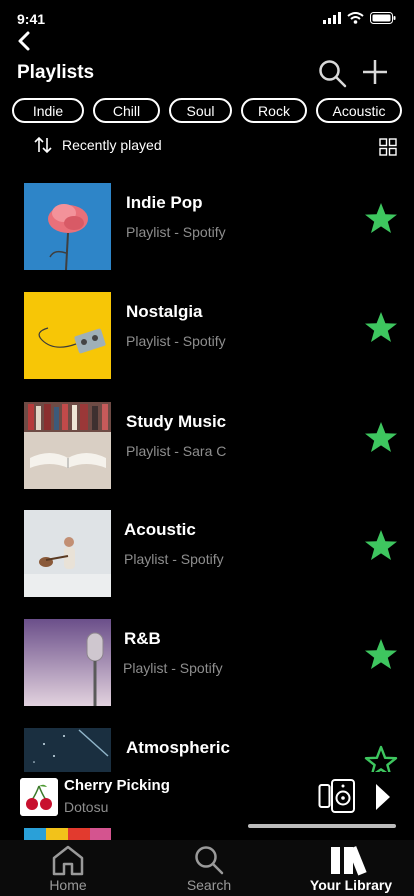 This screenshot has width=414, height=896. Describe the element at coordinates (383, 18) in the screenshot. I see `battery-icon` at that location.